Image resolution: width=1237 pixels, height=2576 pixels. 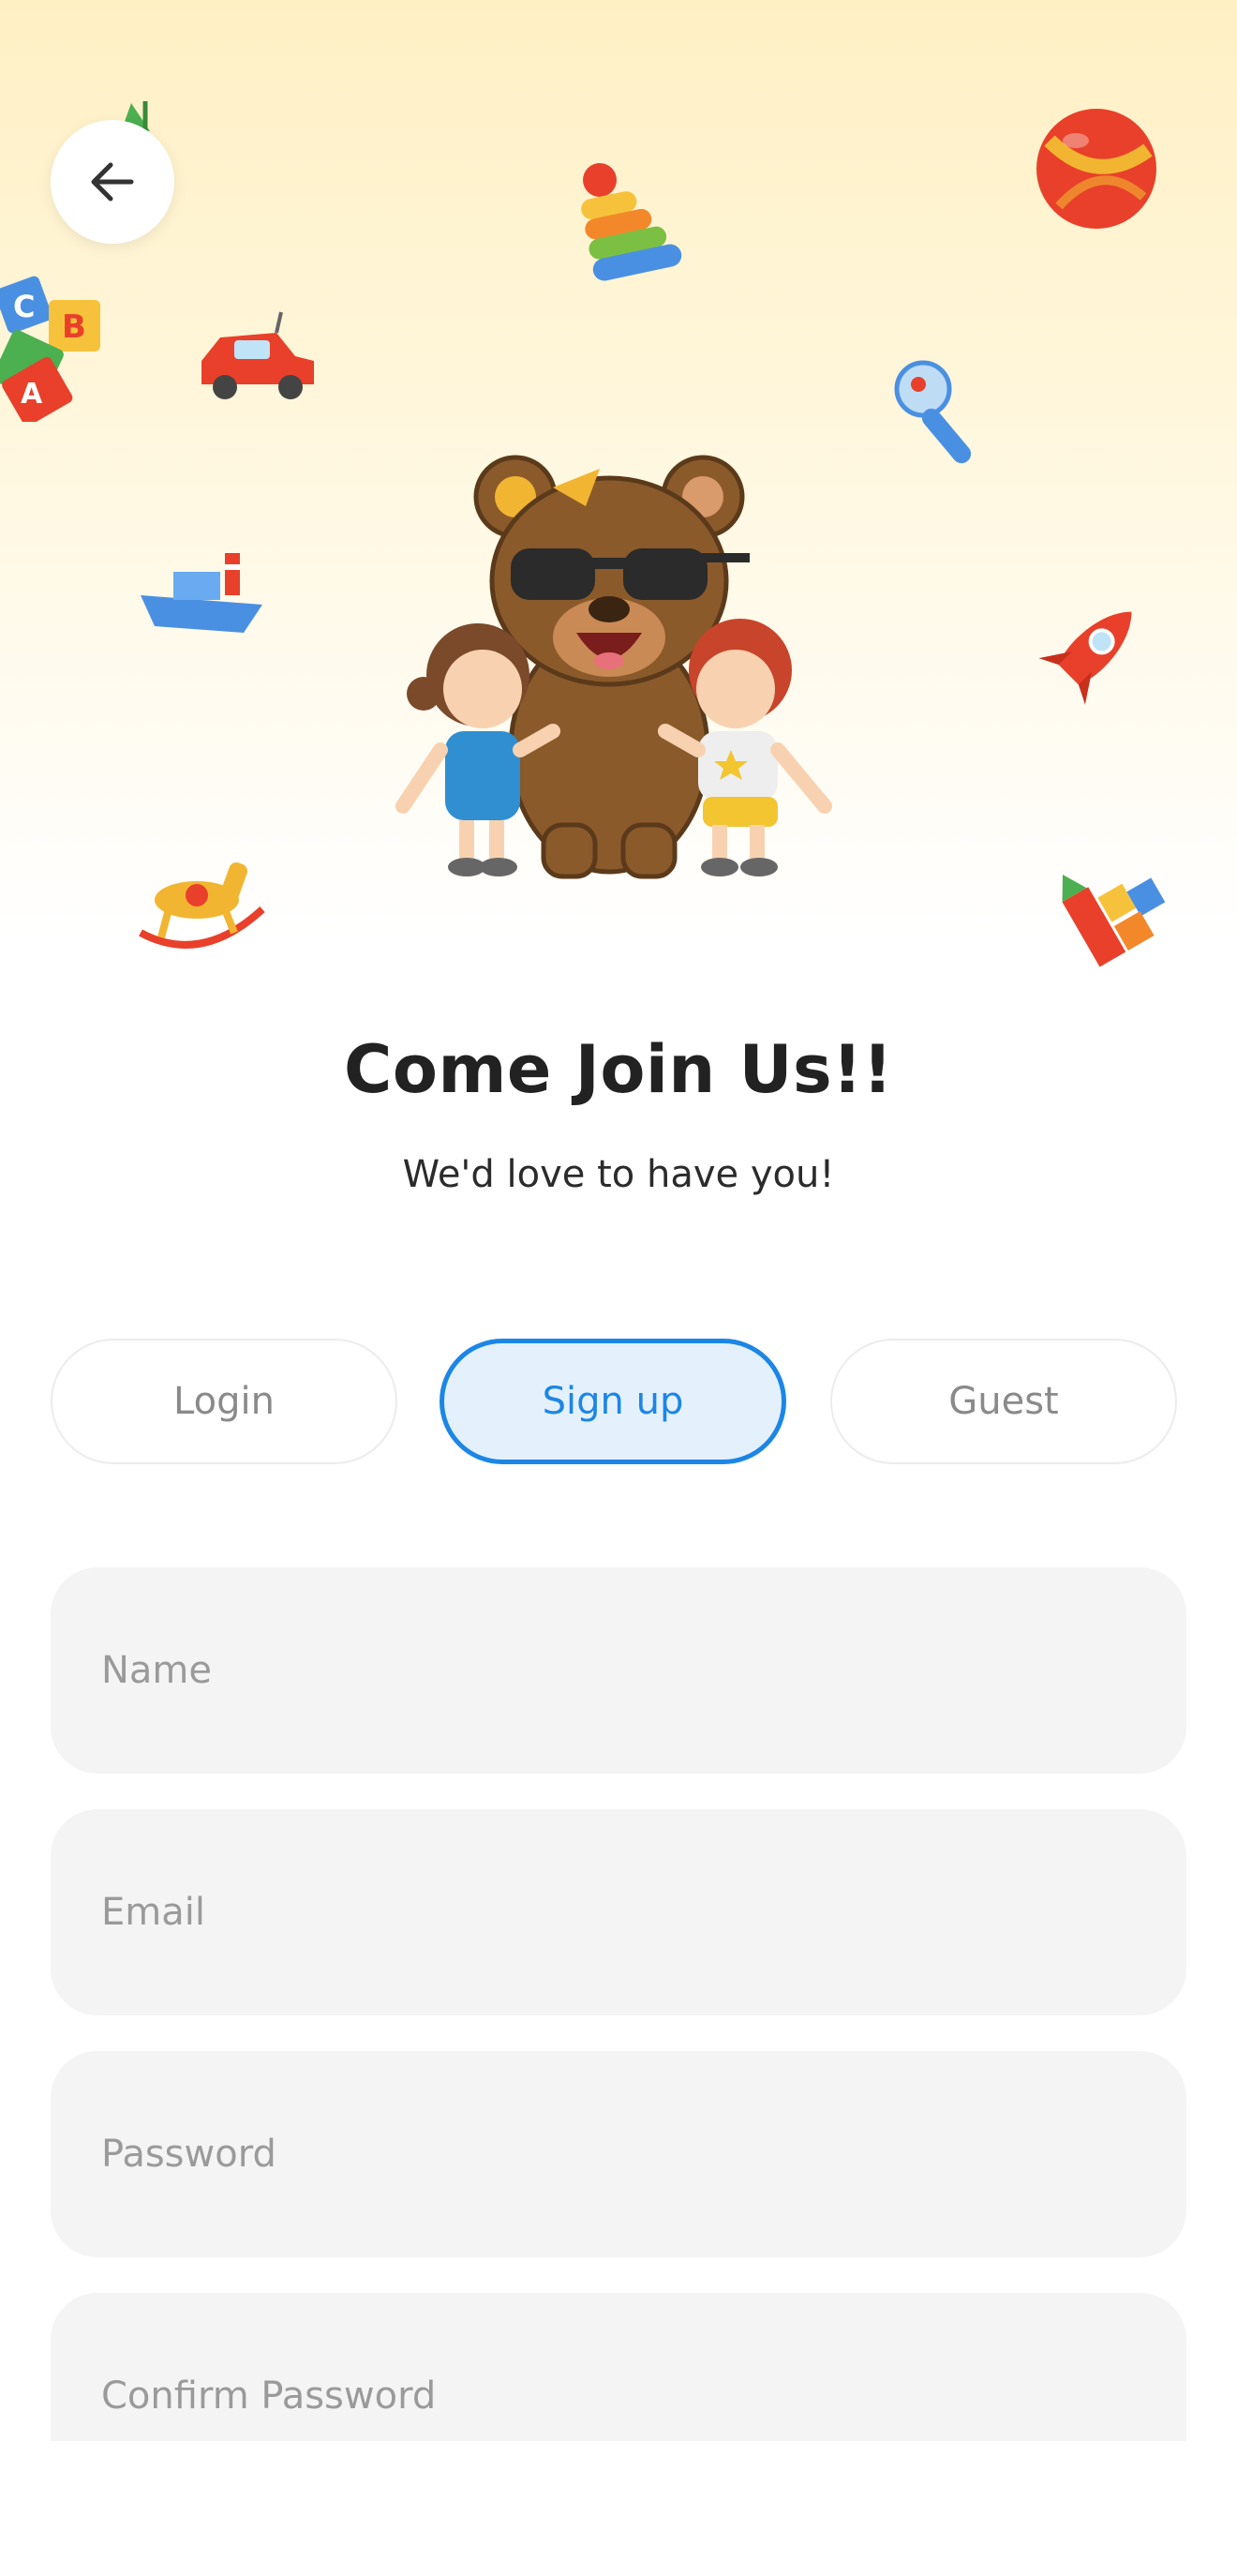 I want to click on svg-text: B, so click(x=74, y=327).